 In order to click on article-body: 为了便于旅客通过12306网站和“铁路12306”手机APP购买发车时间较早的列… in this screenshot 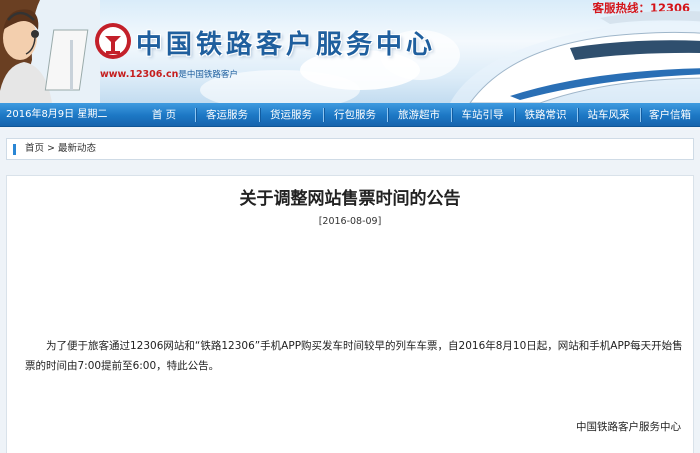, I will do `click(354, 356)`.